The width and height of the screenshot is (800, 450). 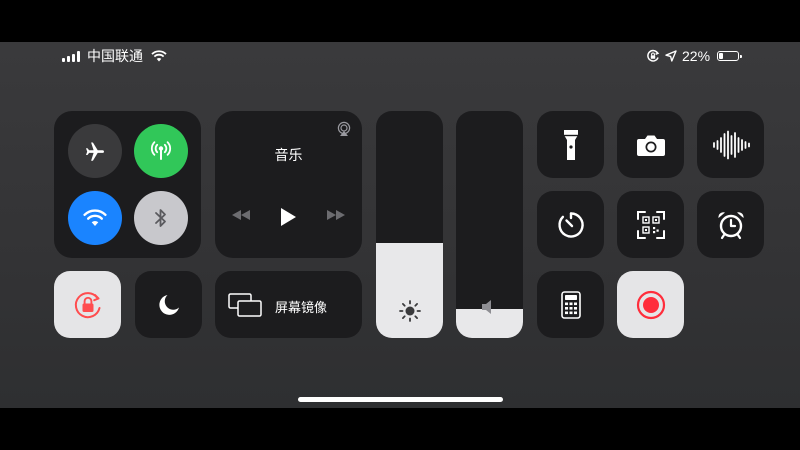 I want to click on flashlight-icon, so click(x=570, y=144).